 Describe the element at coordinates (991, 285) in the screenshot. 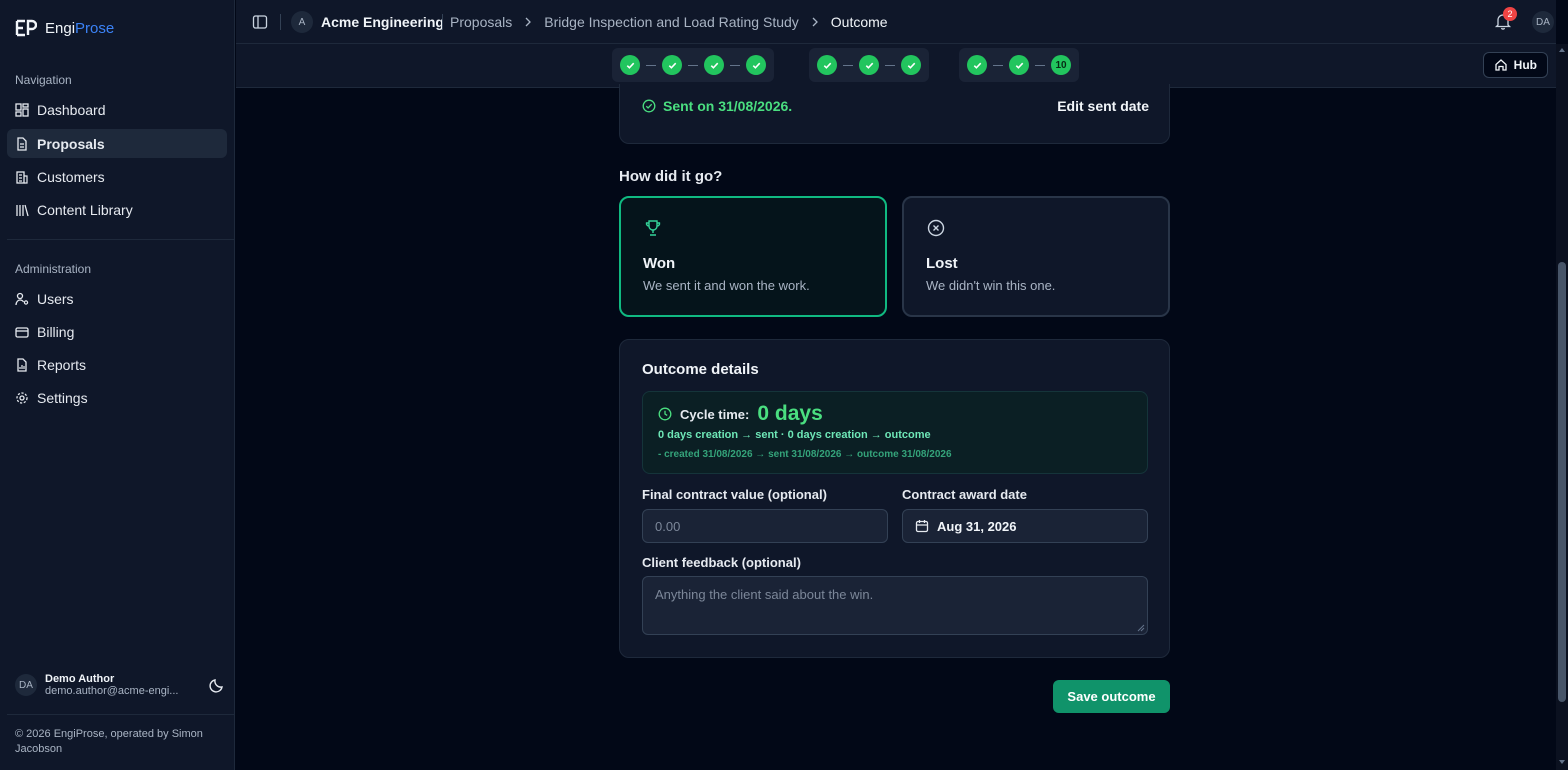

I see `lost-description: We didn't win this one.` at that location.